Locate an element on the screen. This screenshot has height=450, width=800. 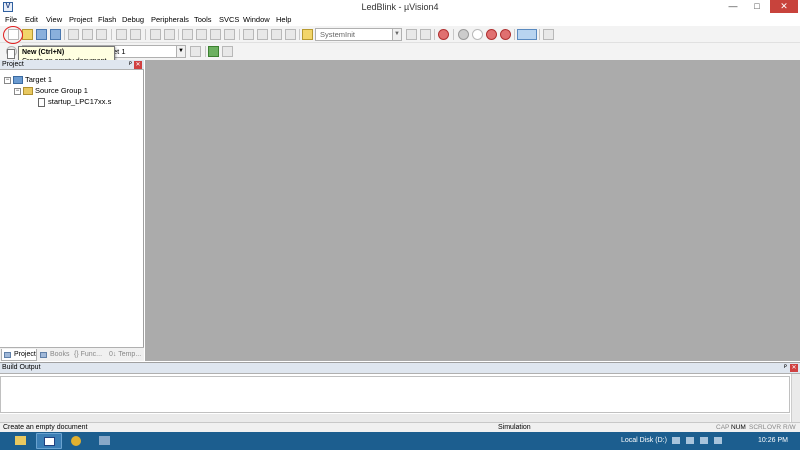
undo-icon is located at coordinates (121, 34).